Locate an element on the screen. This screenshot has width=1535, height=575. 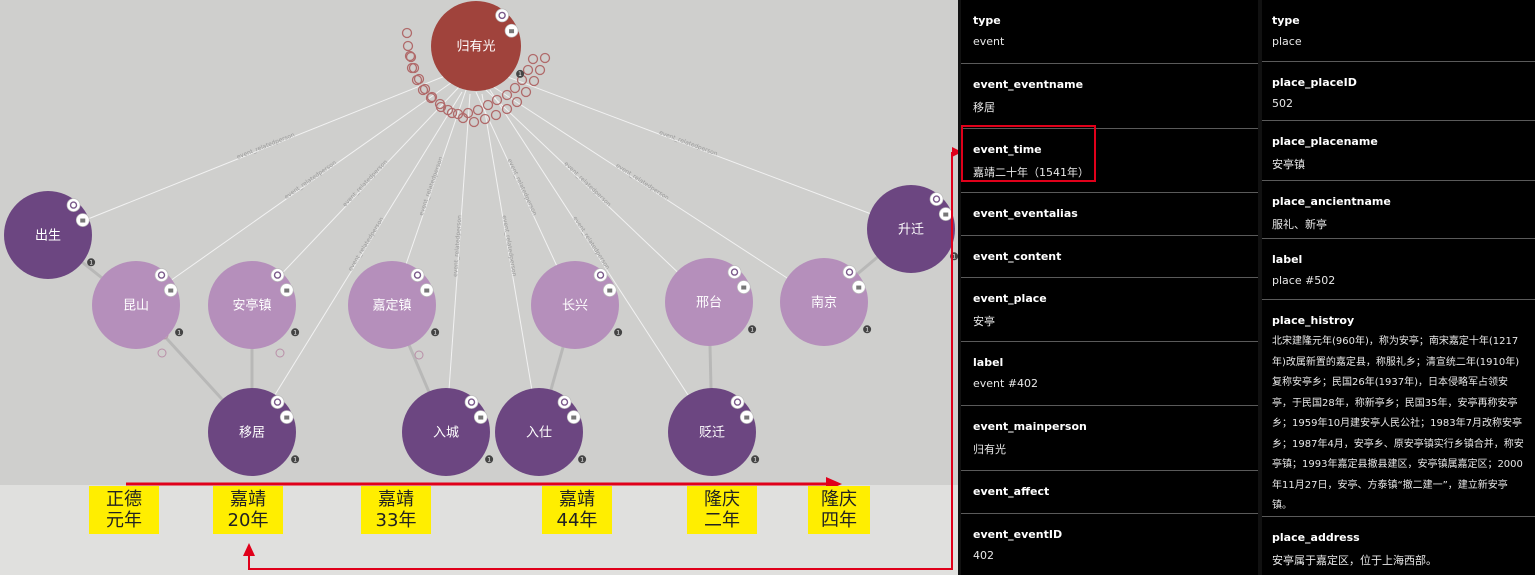
field-type: type place is located at coordinates (1398, 31).